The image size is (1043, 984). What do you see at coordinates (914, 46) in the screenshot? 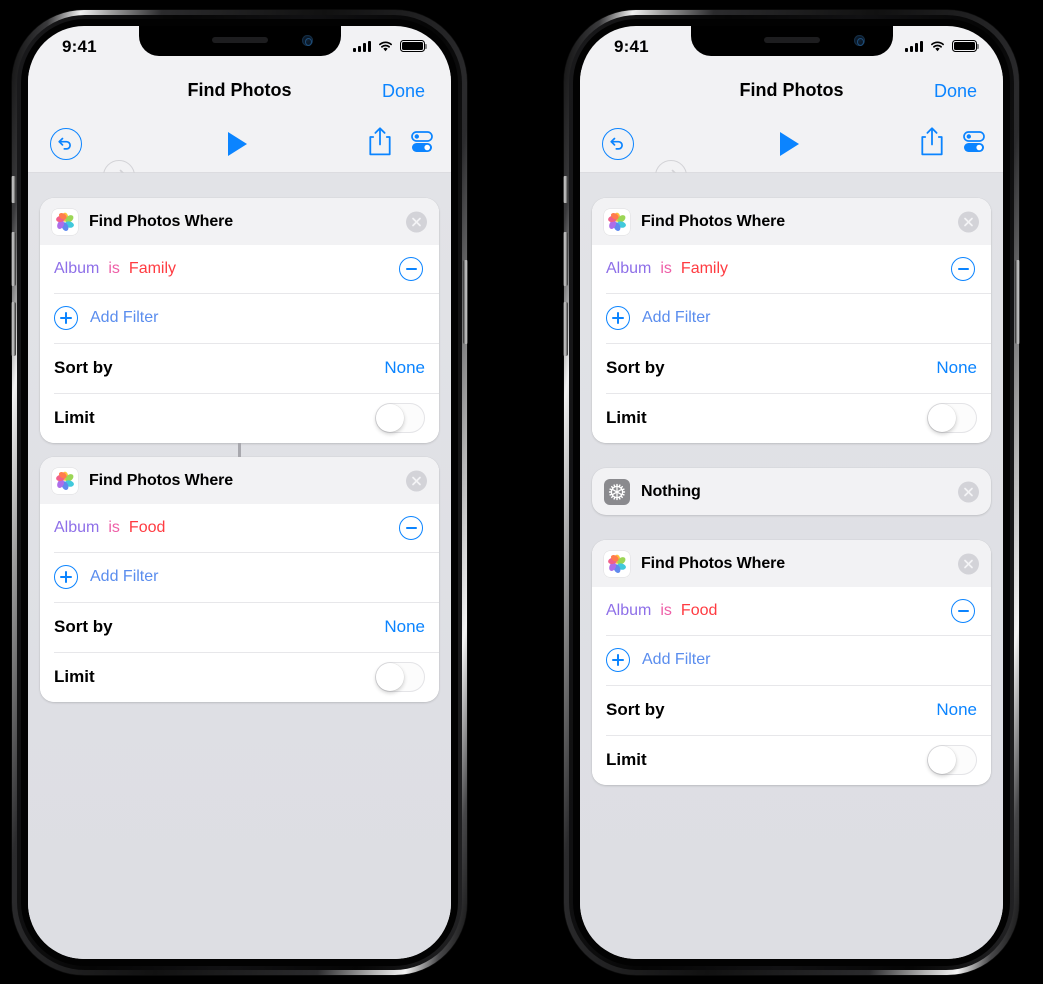
I see `cellular-bars-icon` at bounding box center [914, 46].